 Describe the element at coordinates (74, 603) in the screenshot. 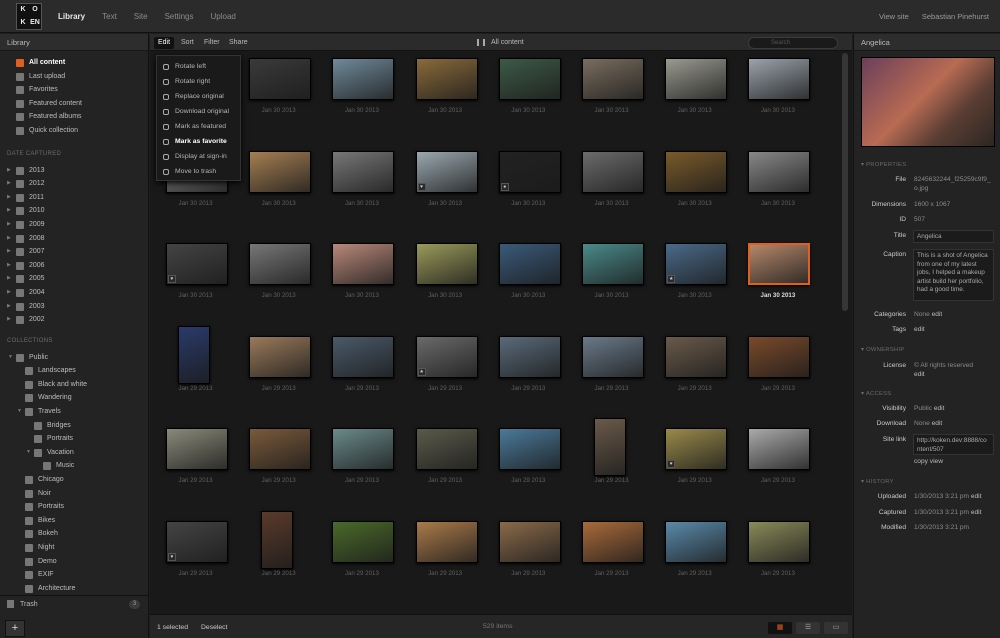

I see `sidebar-item-trash: Trash 3` at that location.